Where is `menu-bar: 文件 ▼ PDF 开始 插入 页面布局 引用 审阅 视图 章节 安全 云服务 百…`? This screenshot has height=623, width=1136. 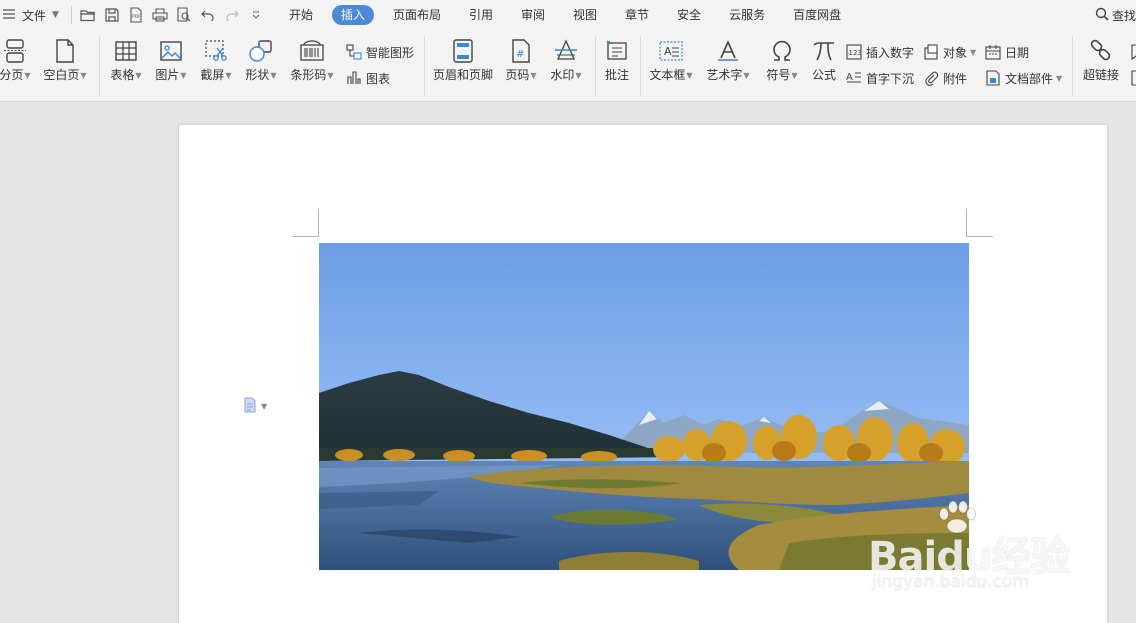
menu-bar: 文件 ▼ PDF 开始 插入 页面布局 引用 审阅 视图 章节 安全 云服务 百… is located at coordinates (568, 15).